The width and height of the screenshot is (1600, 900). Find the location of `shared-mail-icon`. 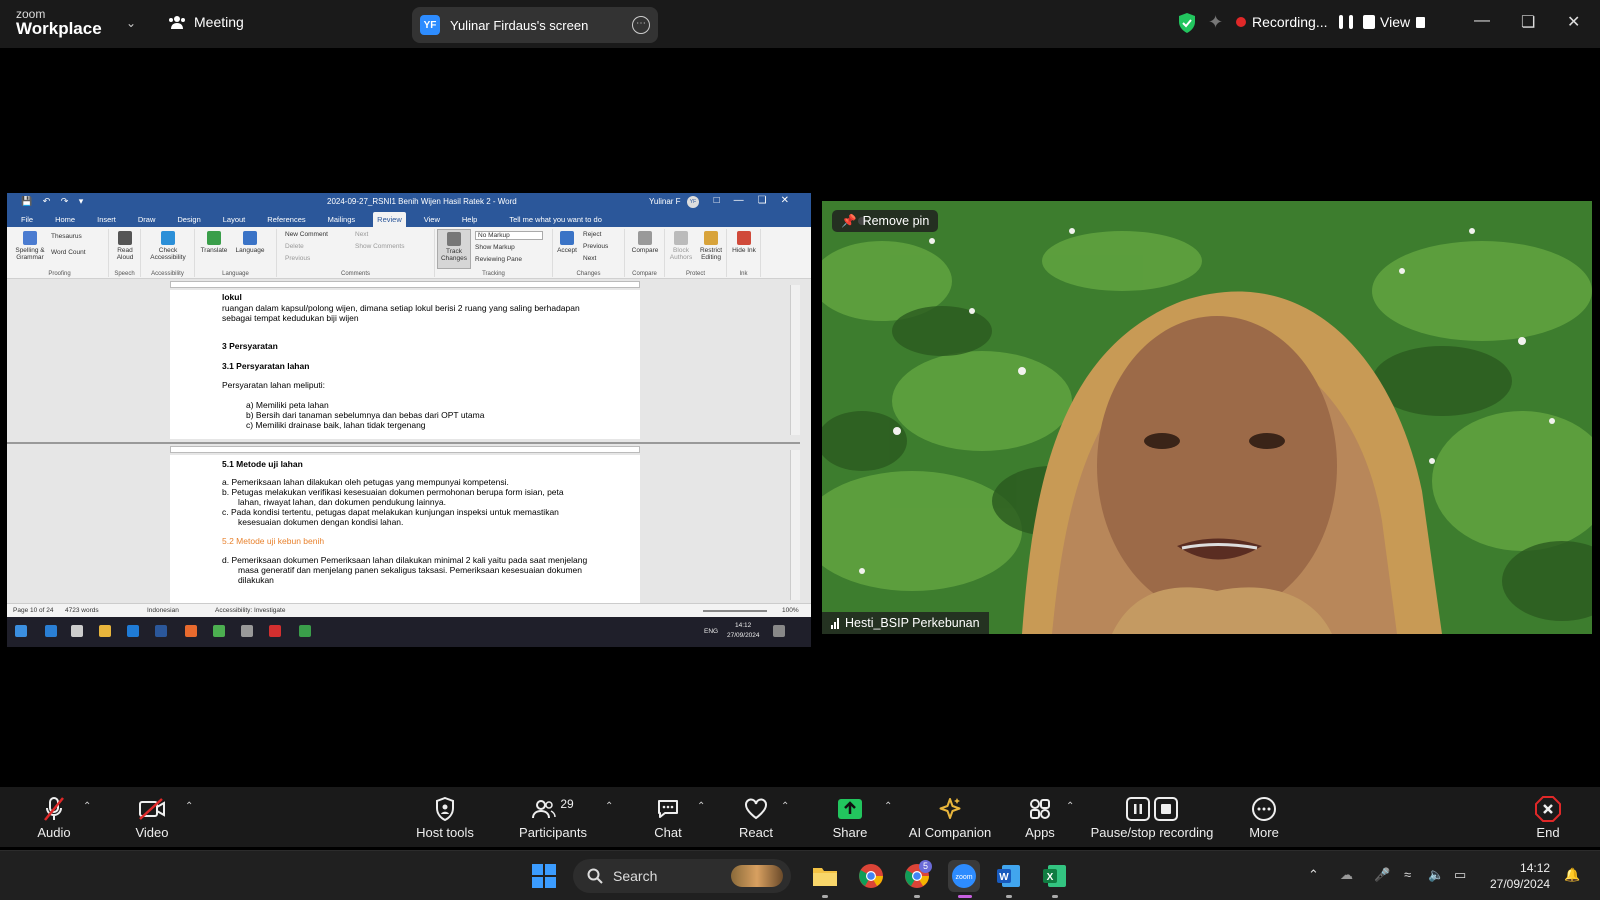

shared-mail-icon is located at coordinates (133, 631).